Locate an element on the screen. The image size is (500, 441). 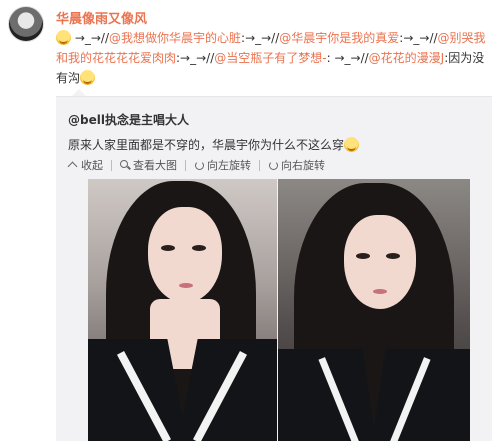
post-username: 华晨像雨又像风 is located at coordinates (101, 17).